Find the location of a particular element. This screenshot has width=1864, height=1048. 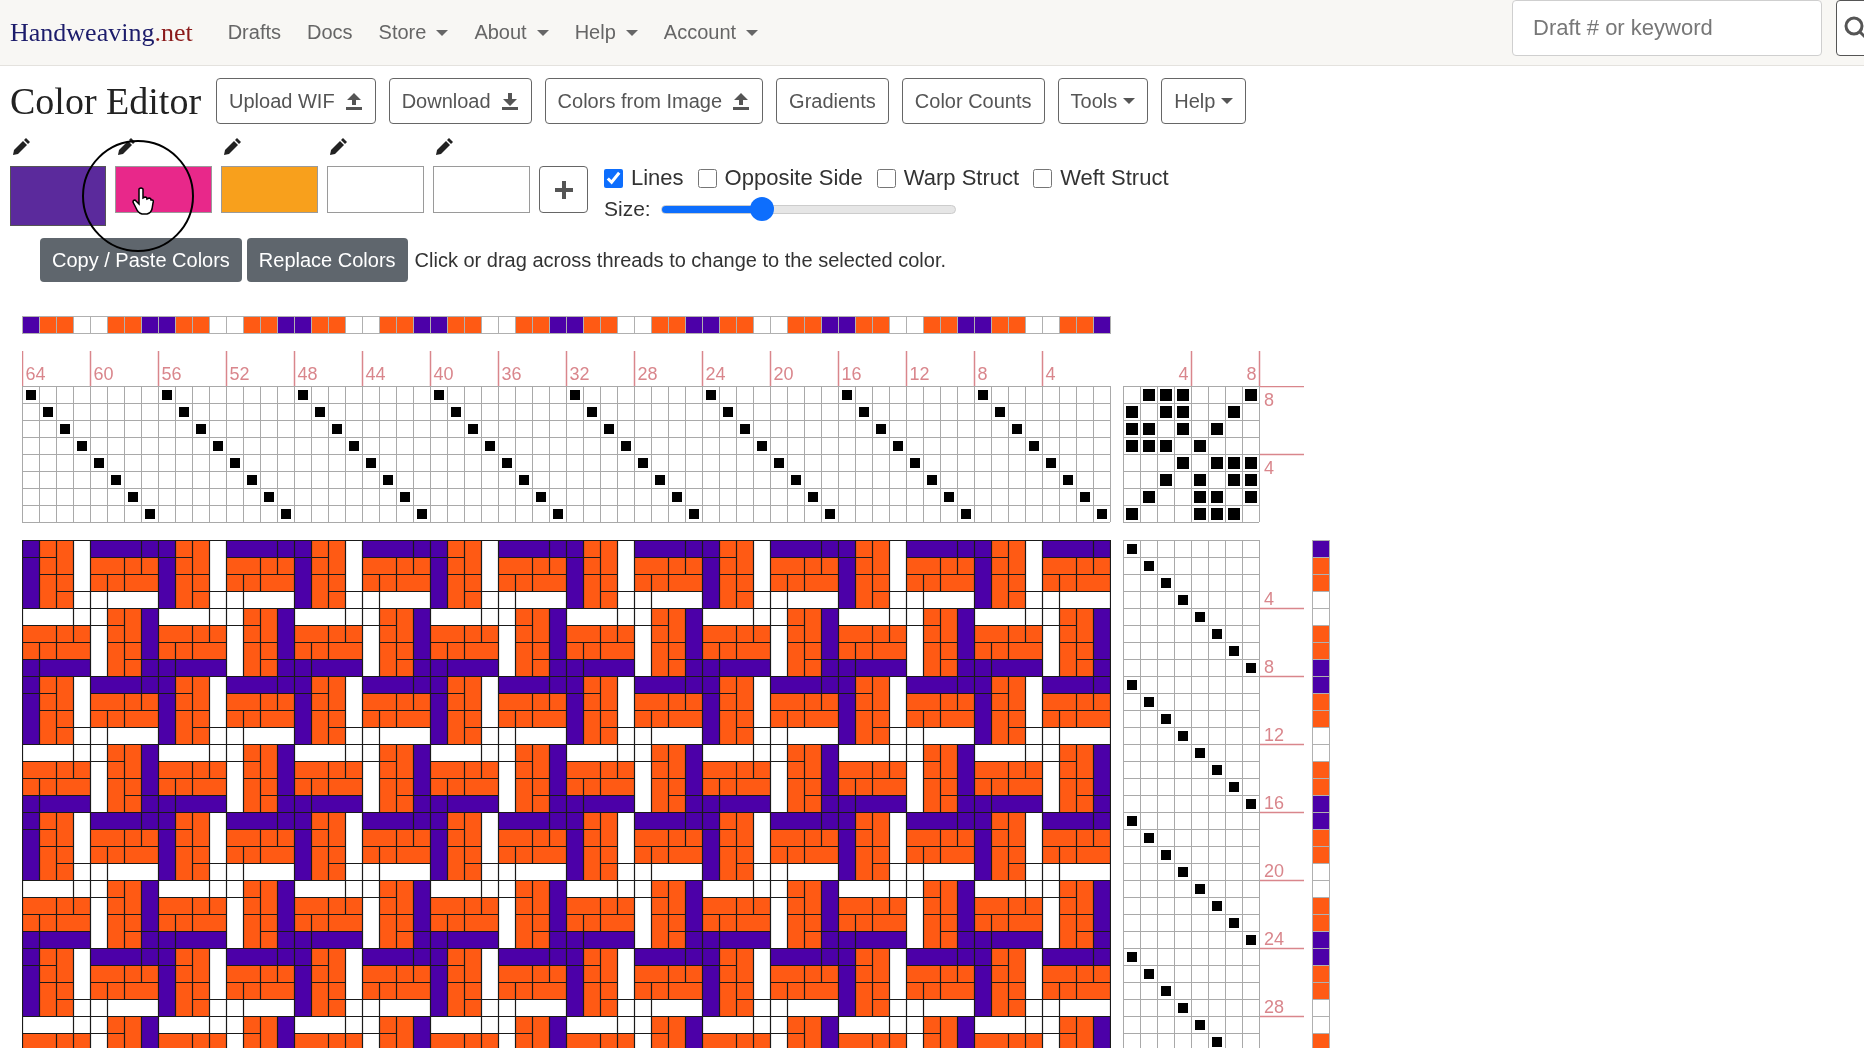

toolbar-button: Download is located at coordinates (460, 101).